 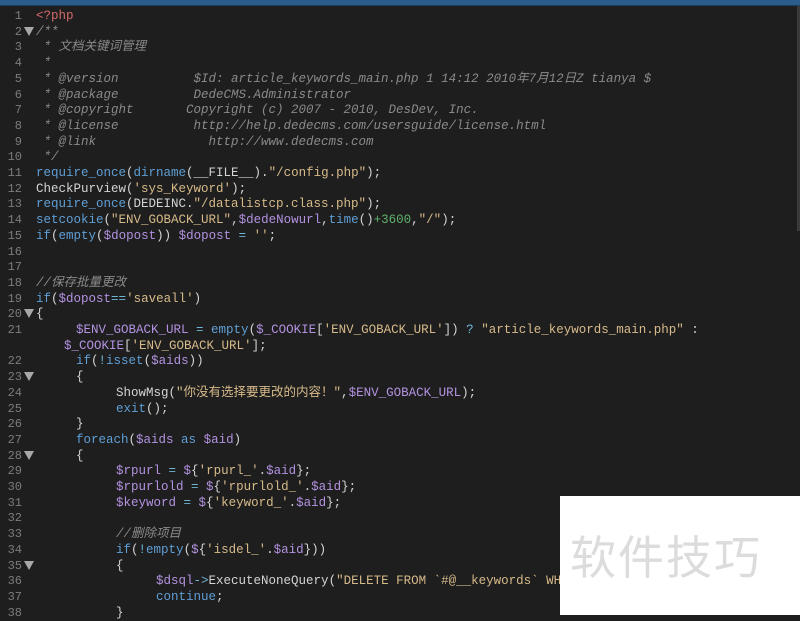 What do you see at coordinates (165, 346) in the screenshot?
I see `code-wrapped-continuation: $_COOKIE['ENV_GOBACK_URL'];` at bounding box center [165, 346].